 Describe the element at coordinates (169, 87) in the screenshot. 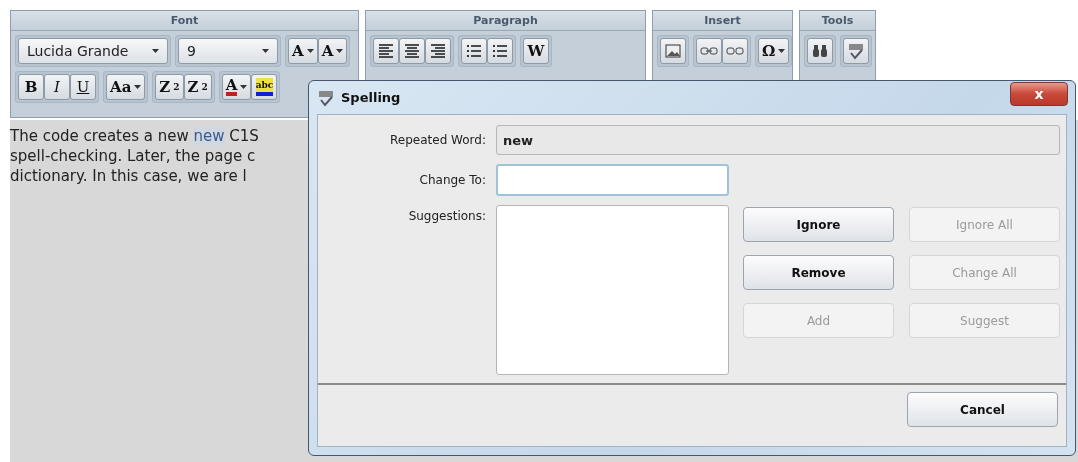

I see `format-button: Z$^{2}$` at that location.